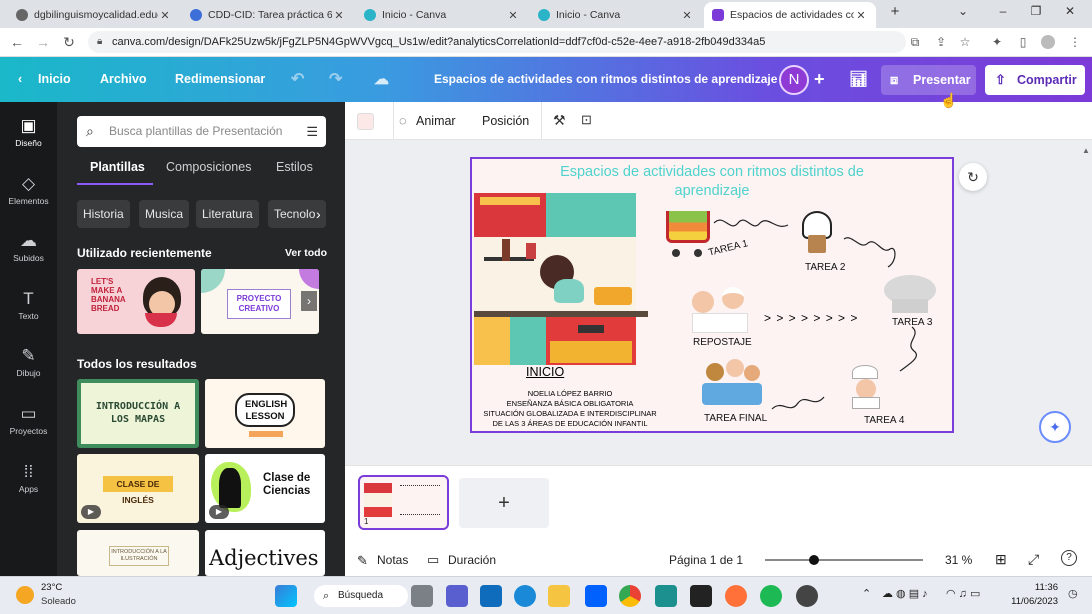  I want to click on home-button: Inicio, so click(54, 79).